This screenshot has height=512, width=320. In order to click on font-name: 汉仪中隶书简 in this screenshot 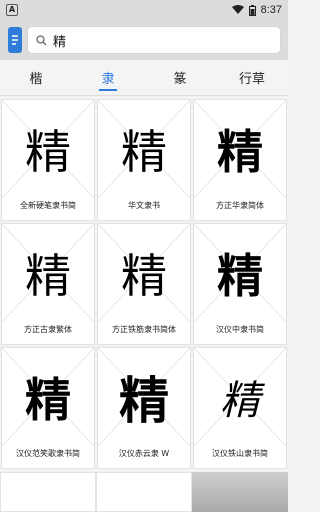, I will do `click(240, 329)`.